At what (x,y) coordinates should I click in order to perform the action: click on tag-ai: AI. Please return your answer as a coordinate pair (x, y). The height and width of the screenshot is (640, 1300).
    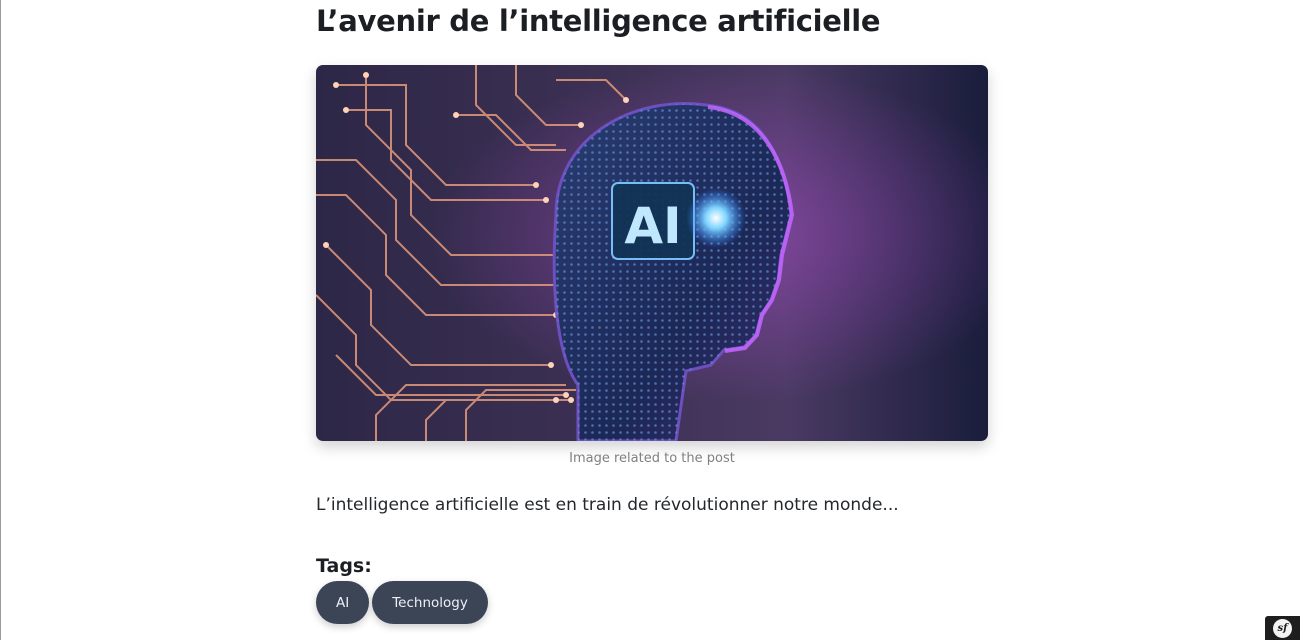
    Looking at the image, I should click on (343, 602).